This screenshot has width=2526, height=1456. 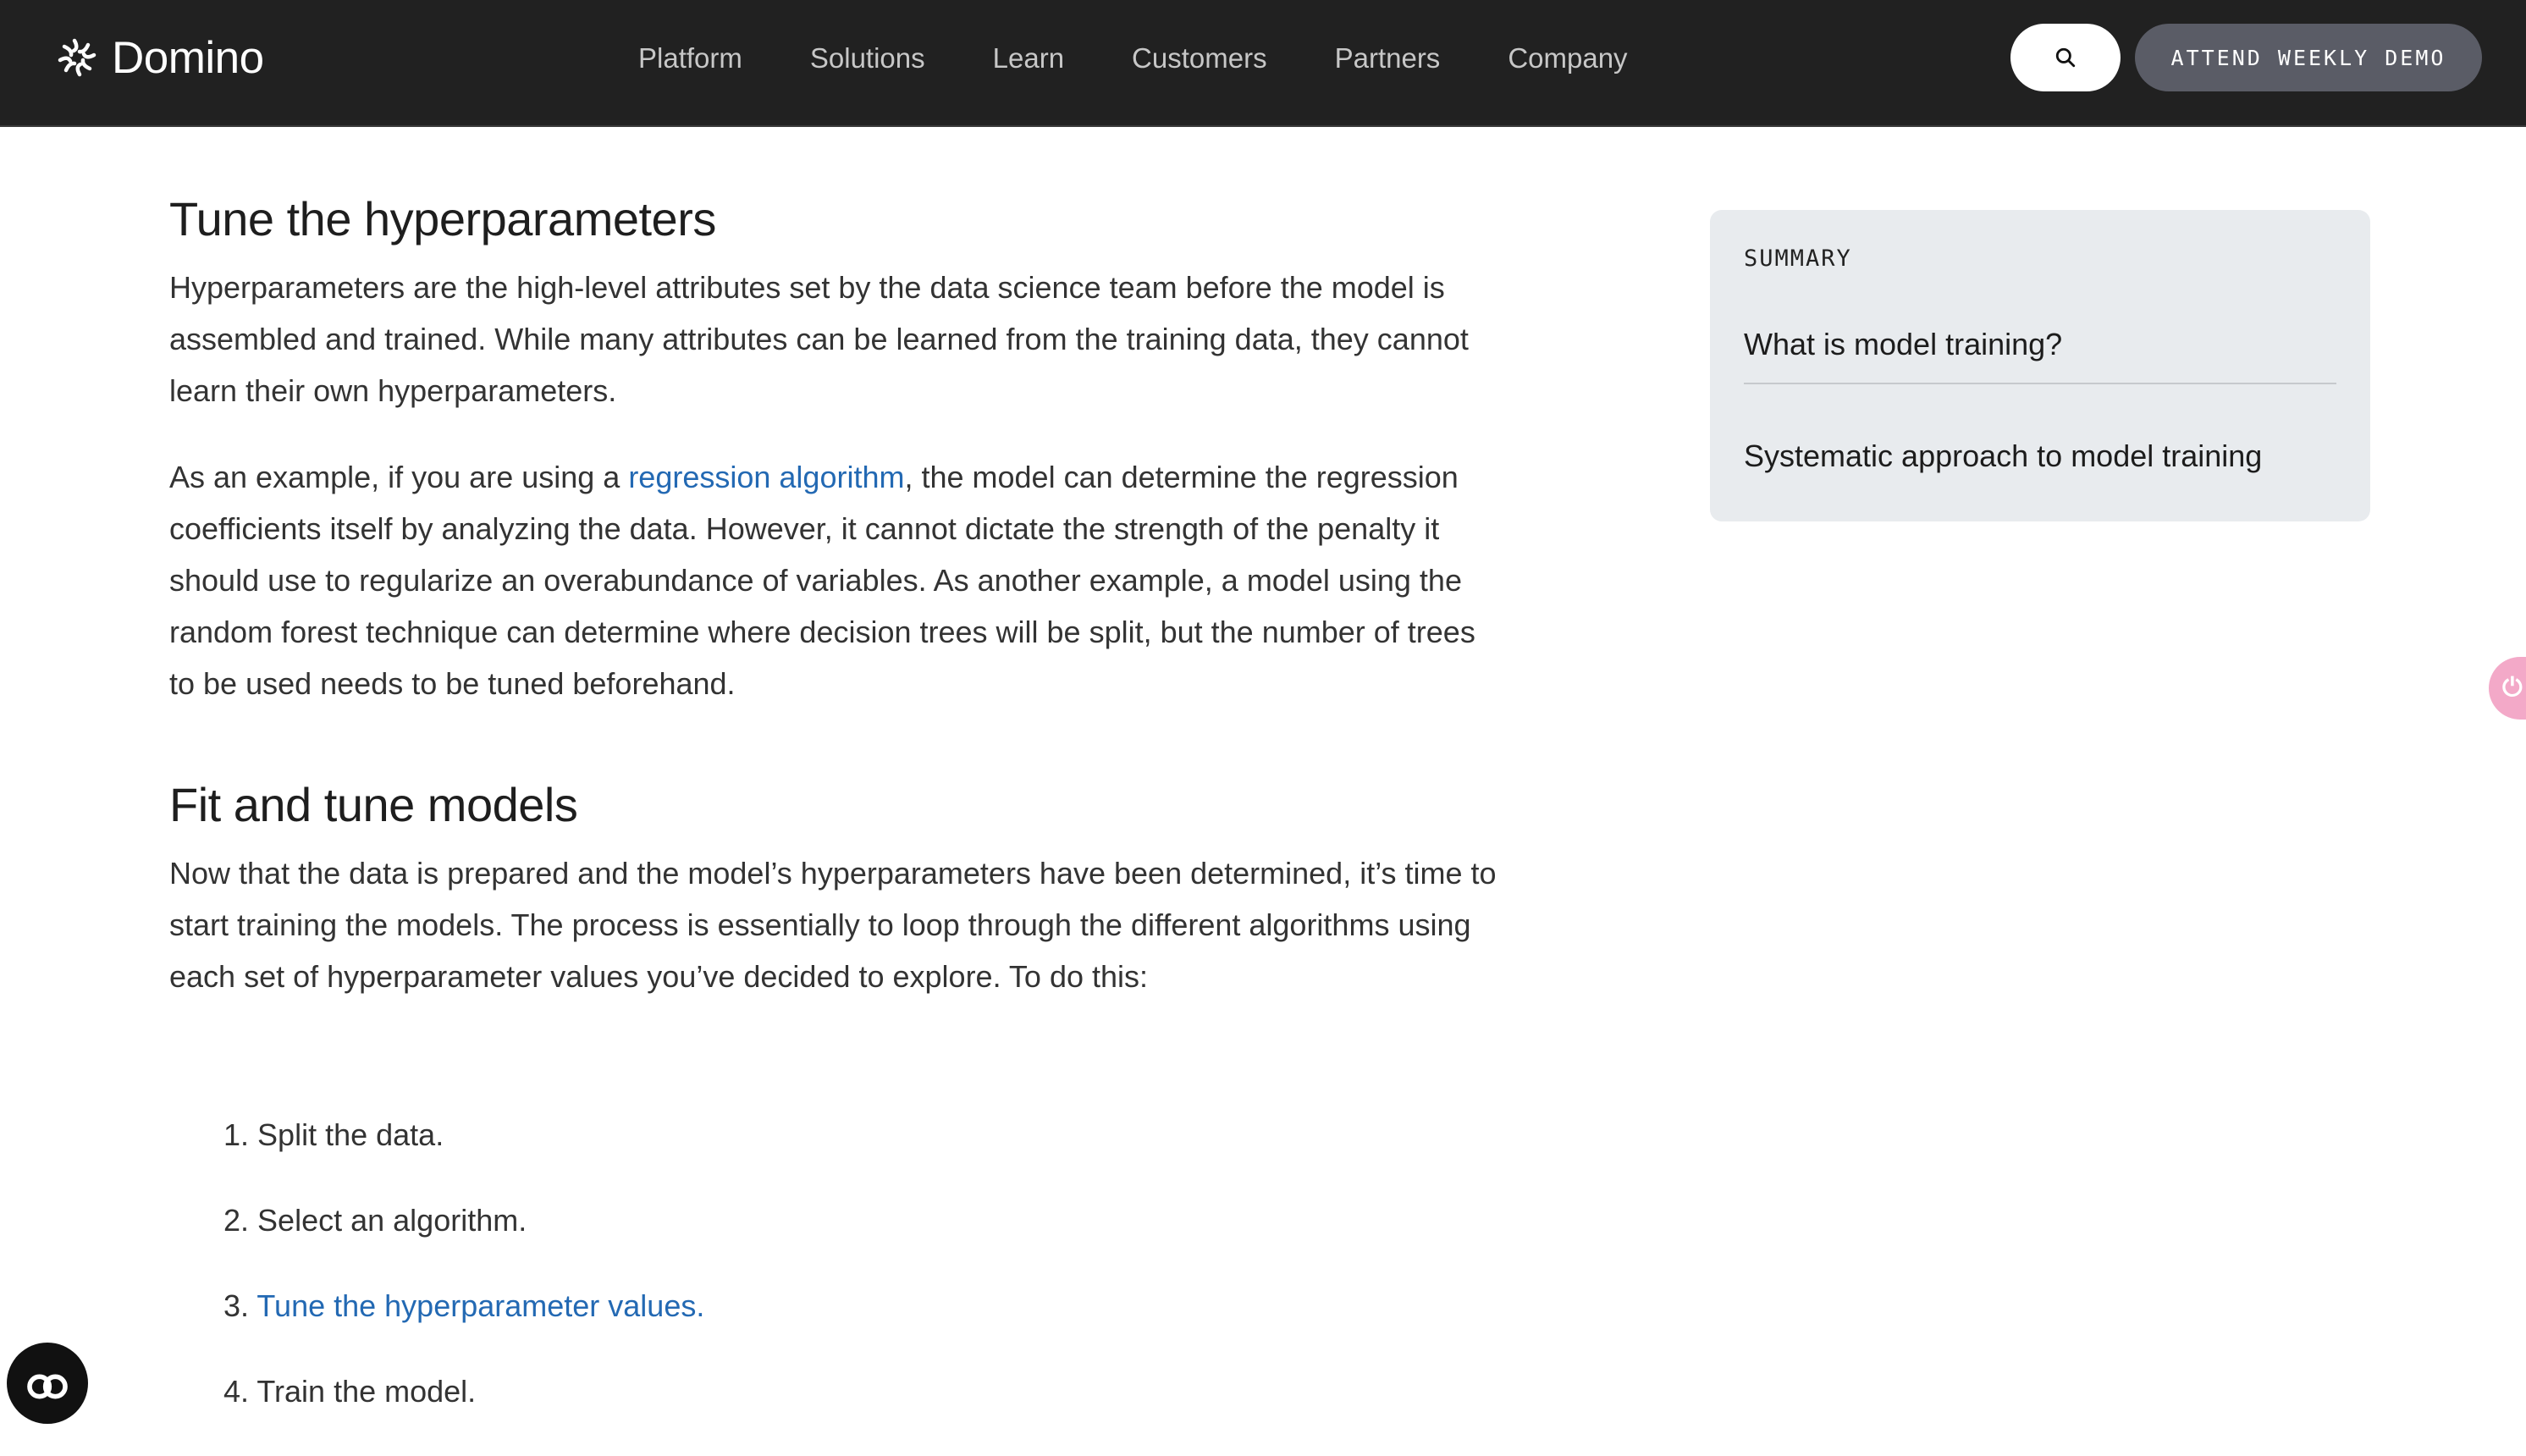 I want to click on accessibility-button, so click(x=47, y=1383).